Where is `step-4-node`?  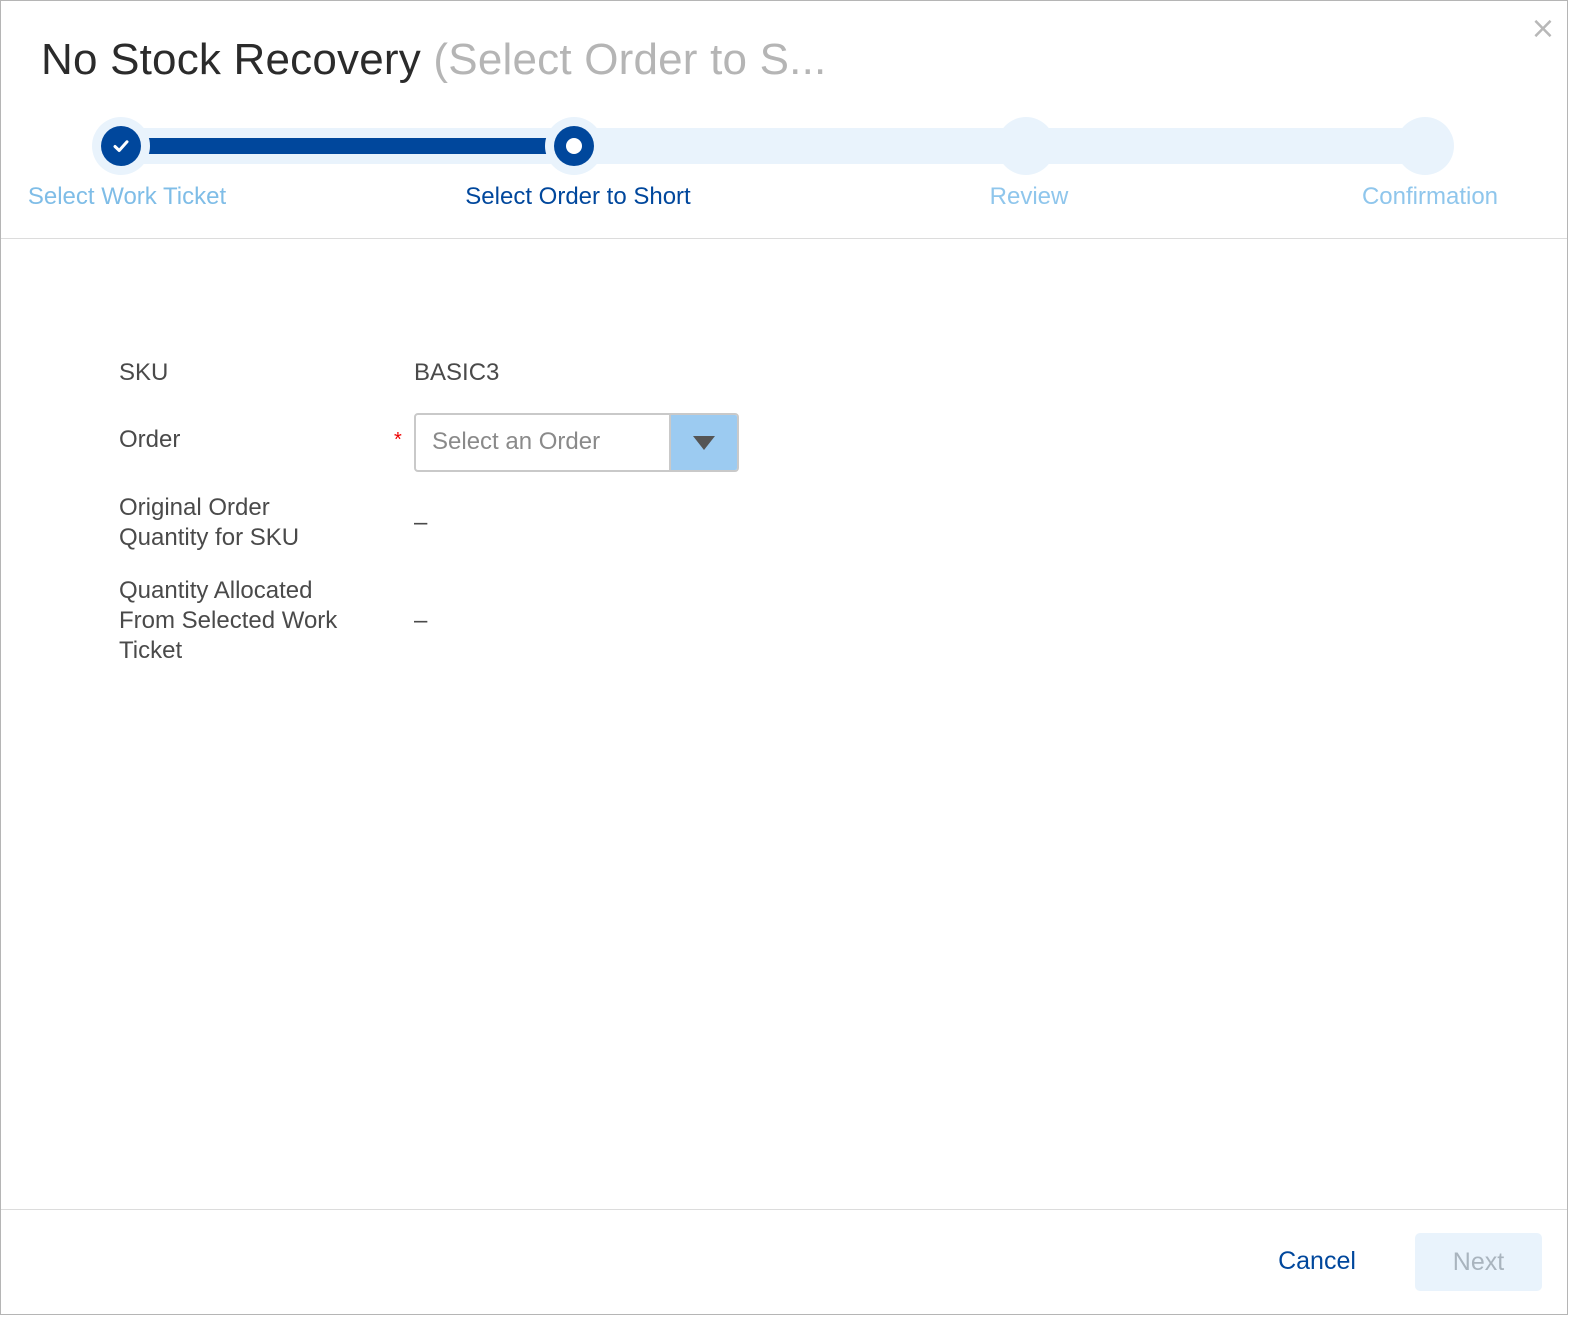
step-4-node is located at coordinates (1425, 146).